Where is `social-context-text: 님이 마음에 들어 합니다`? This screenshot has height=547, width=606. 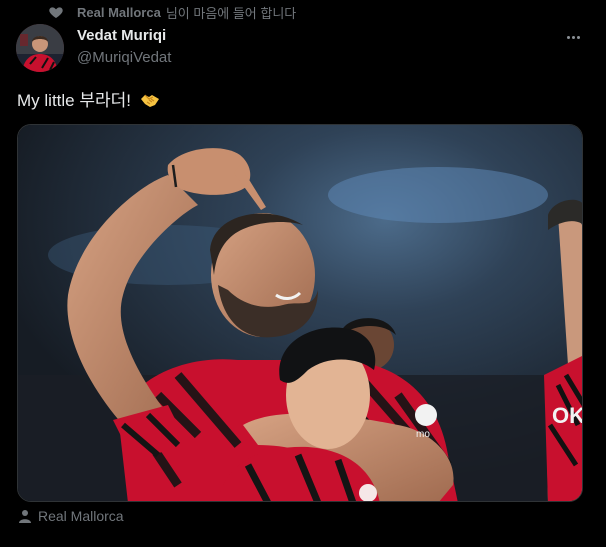 social-context-text: 님이 마음에 들어 합니다 is located at coordinates (231, 13).